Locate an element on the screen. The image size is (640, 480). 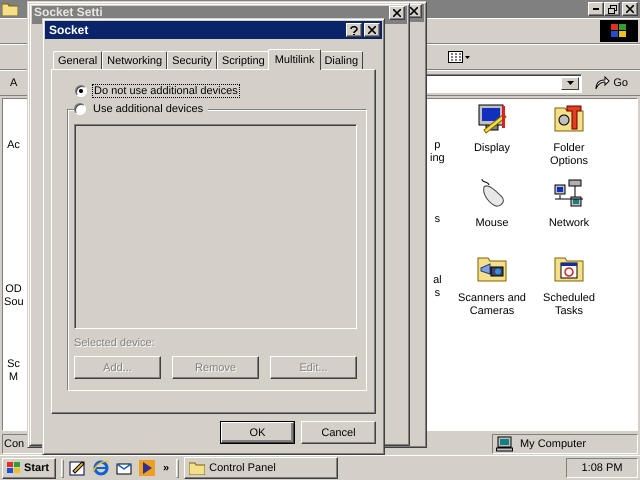
dialog-button: OK is located at coordinates (257, 432).